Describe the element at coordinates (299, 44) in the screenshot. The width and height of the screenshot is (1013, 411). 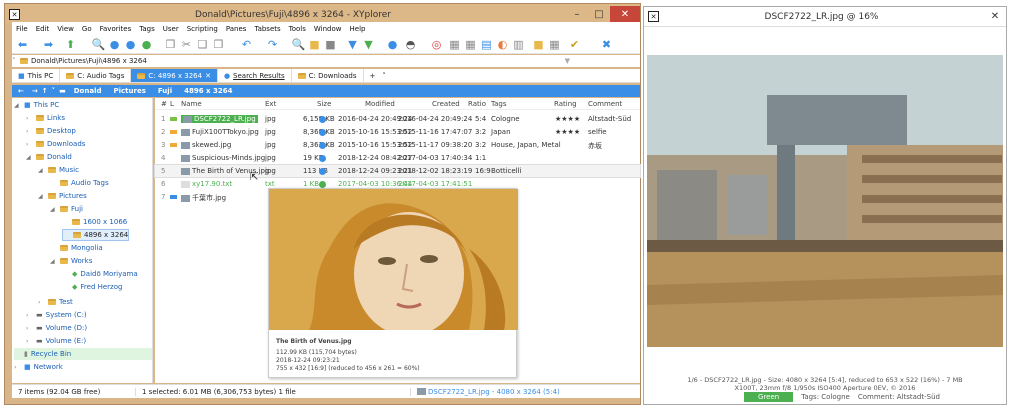
I see `search-icon: 🔍` at that location.